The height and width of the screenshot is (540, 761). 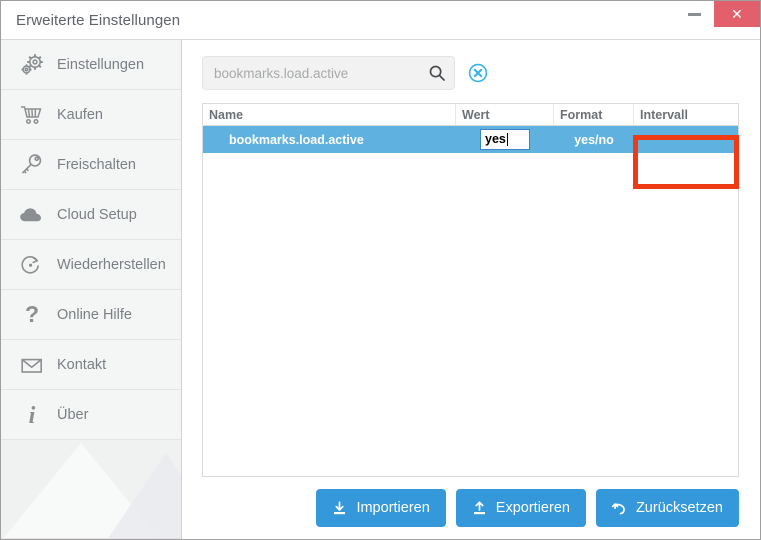 I want to click on cell-wert: yes, so click(x=505, y=139).